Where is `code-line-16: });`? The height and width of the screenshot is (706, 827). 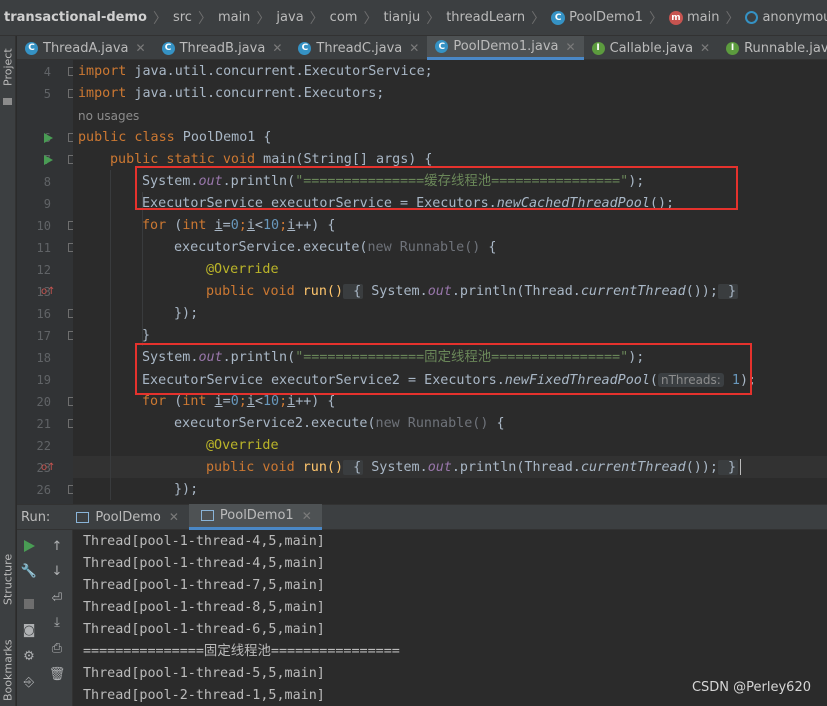 code-line-16: }); is located at coordinates (186, 313).